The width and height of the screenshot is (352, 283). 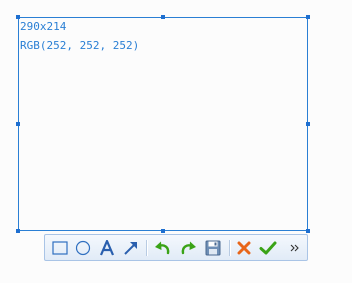 I want to click on resize-handle-bottom-right, so click(x=308, y=231).